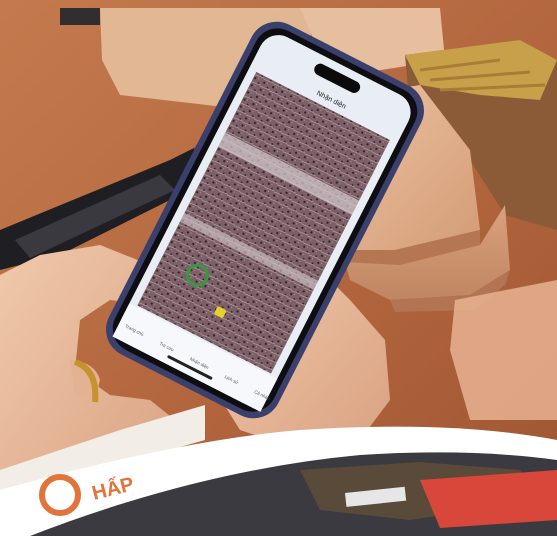 Image resolution: width=557 pixels, height=536 pixels. Describe the element at coordinates (503, 350) in the screenshot. I see `pale-wood-block` at that location.